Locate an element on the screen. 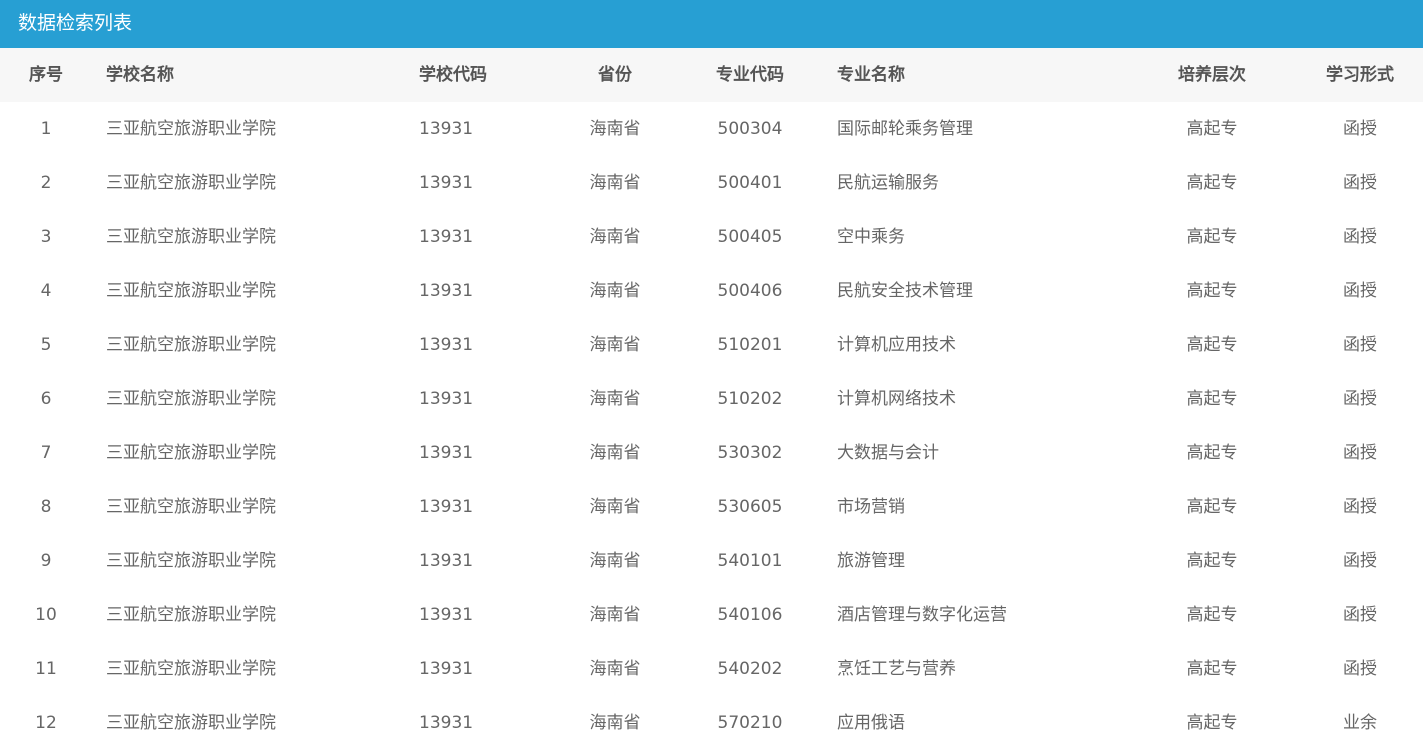 The width and height of the screenshot is (1423, 744). cell-index: 11 is located at coordinates (46, 669).